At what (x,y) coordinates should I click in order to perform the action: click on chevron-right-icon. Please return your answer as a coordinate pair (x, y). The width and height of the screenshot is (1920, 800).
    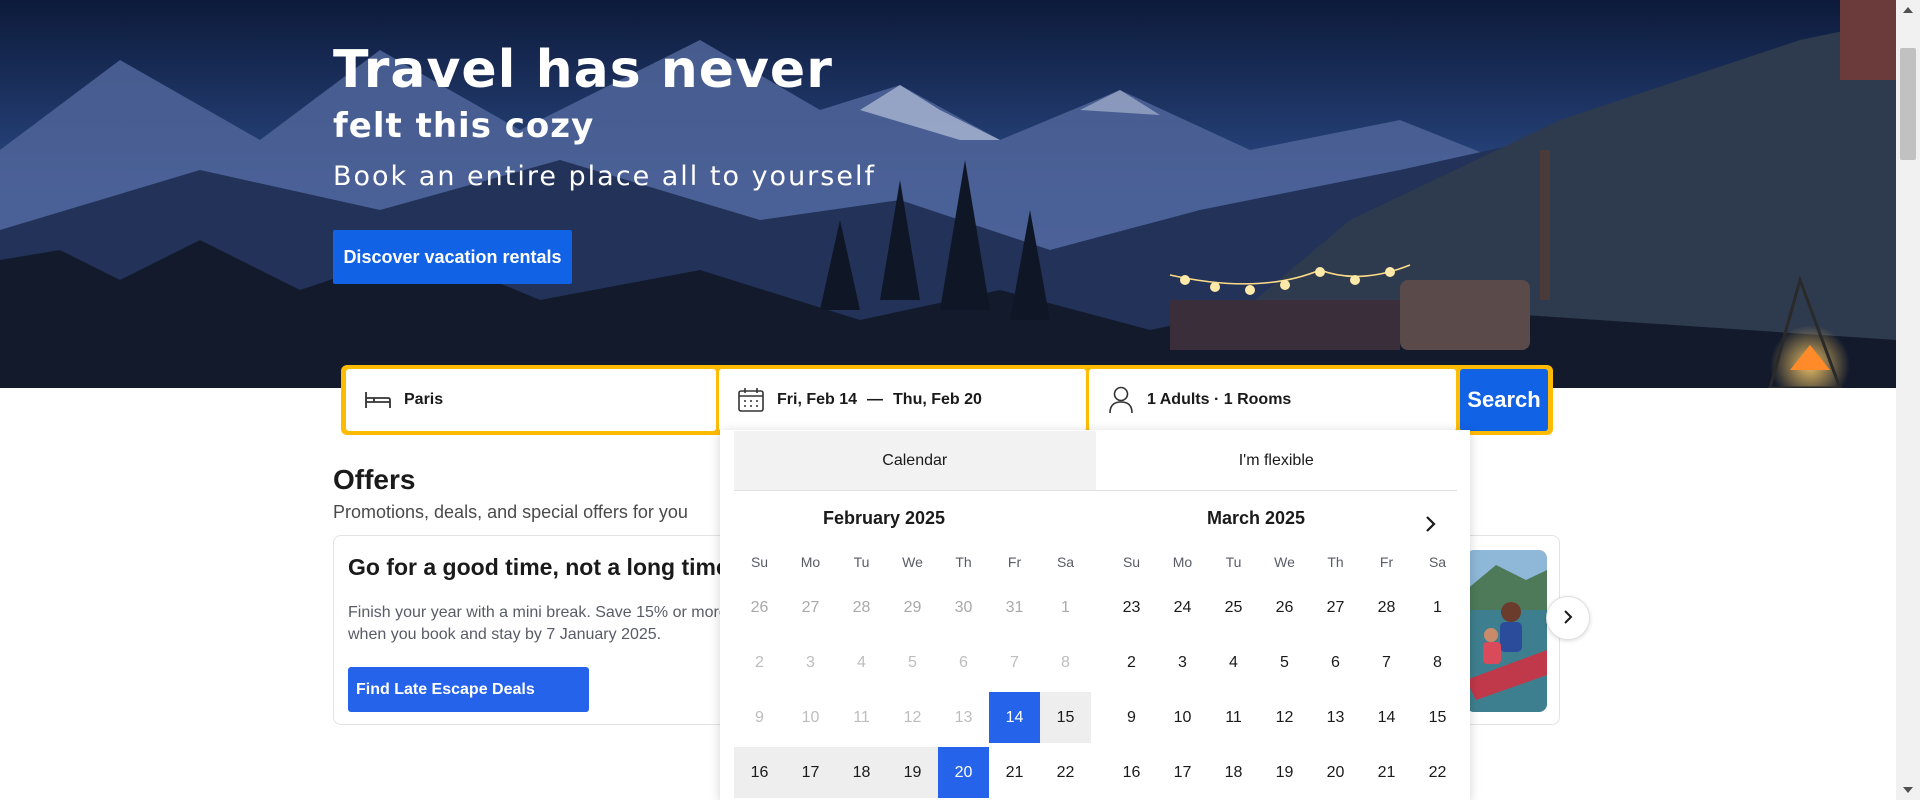
    Looking at the image, I should click on (1568, 618).